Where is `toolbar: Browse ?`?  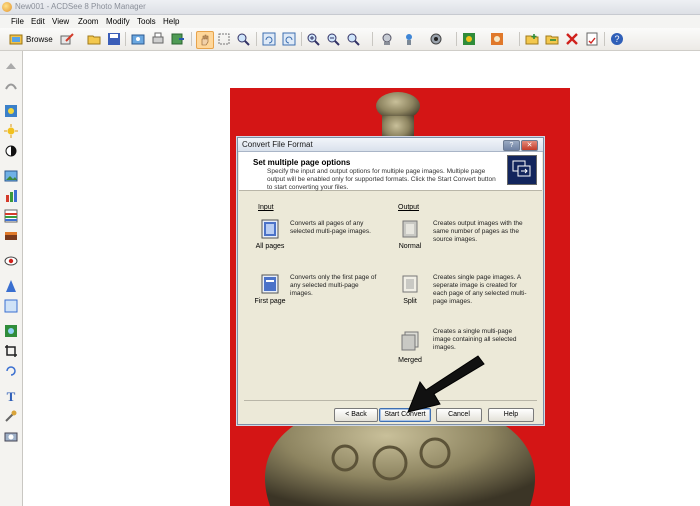 toolbar: Browse ? is located at coordinates (350, 39).